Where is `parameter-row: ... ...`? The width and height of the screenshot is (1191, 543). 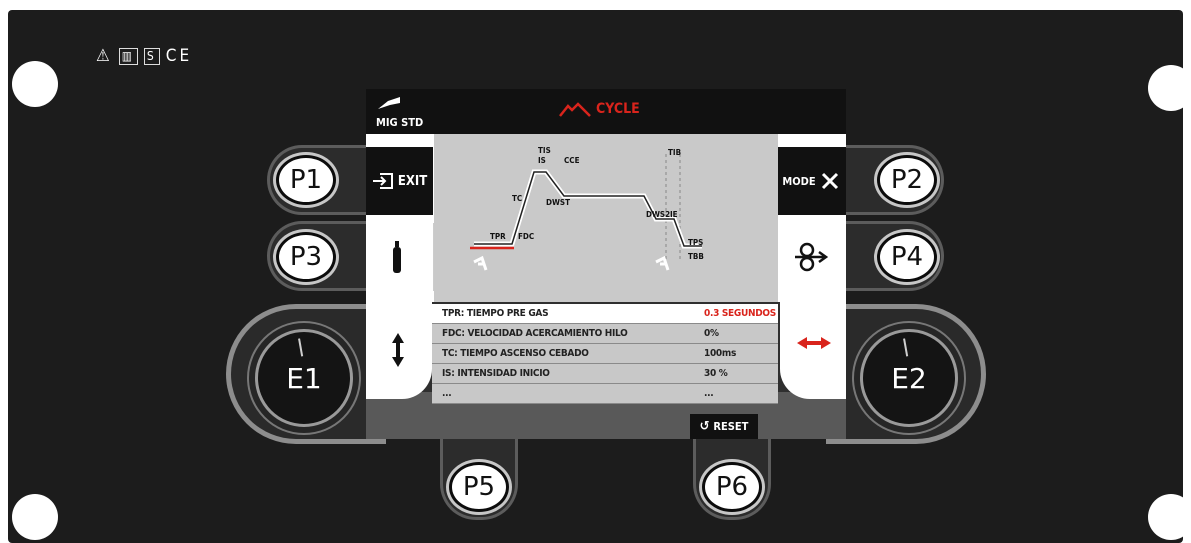 parameter-row: ... ... is located at coordinates (605, 393).